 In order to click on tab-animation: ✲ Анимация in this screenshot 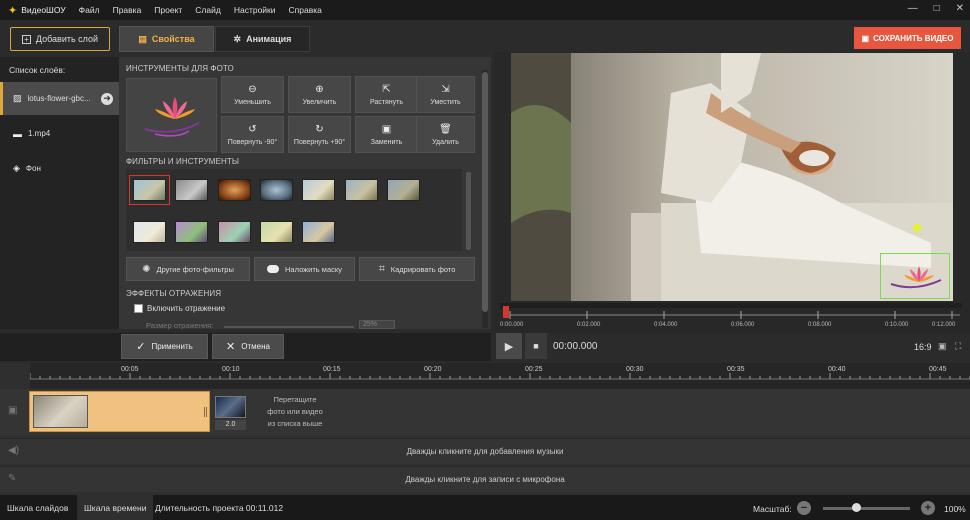, I will do `click(262, 39)`.